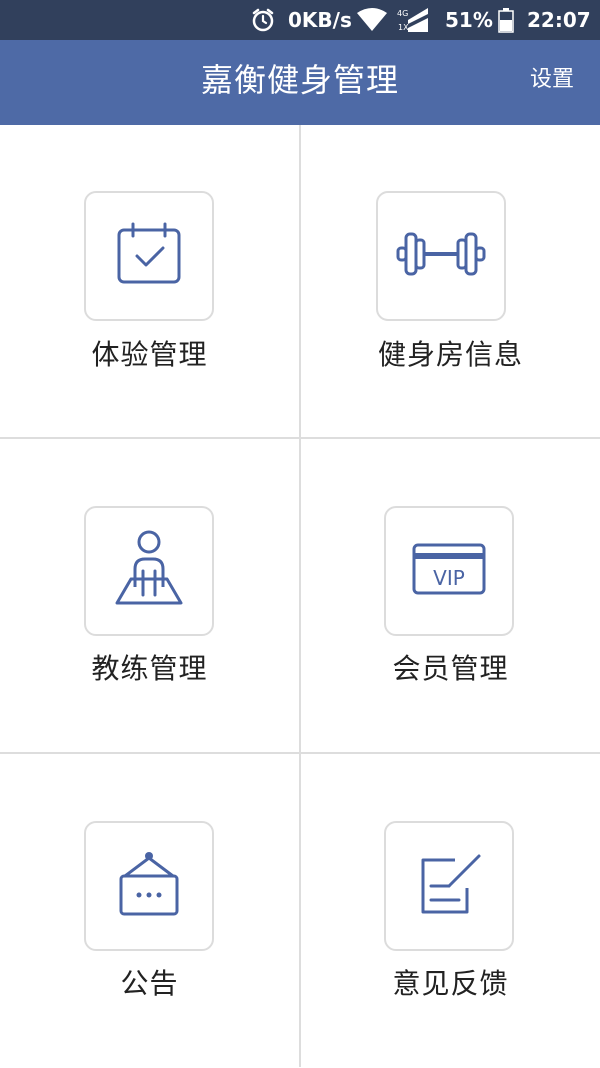  Describe the element at coordinates (149, 983) in the screenshot. I see `menu-item-label: 公告` at that location.